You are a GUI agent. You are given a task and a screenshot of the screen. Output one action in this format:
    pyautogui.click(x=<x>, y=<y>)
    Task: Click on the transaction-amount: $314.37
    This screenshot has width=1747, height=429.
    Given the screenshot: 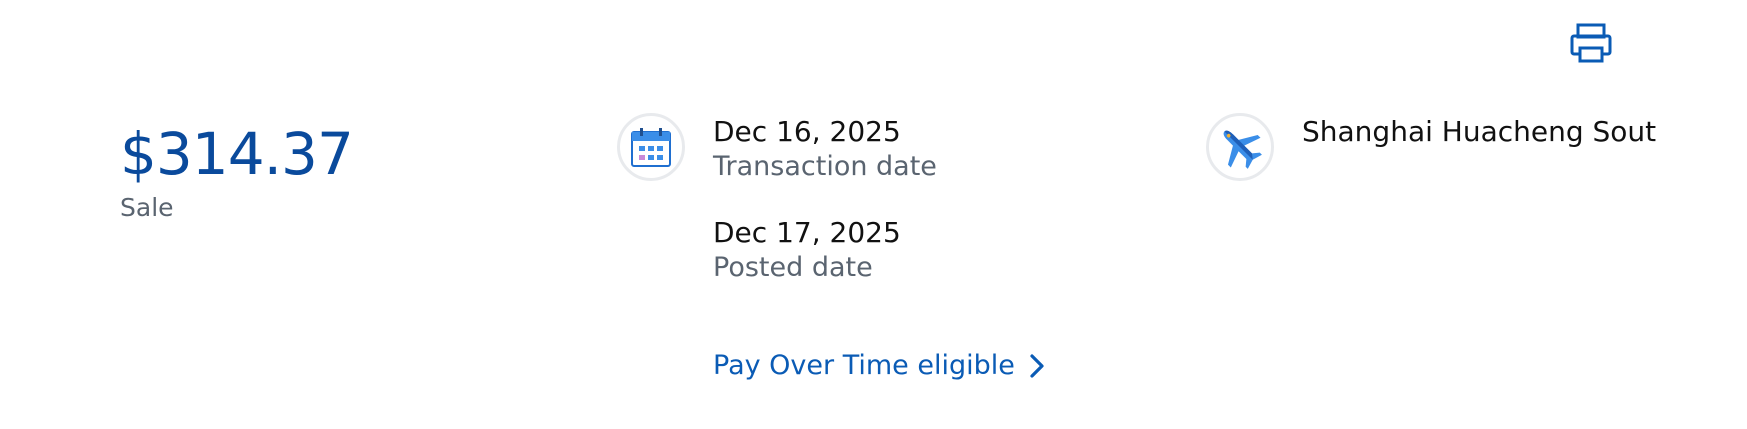 What is the action you would take?
    pyautogui.click(x=237, y=154)
    